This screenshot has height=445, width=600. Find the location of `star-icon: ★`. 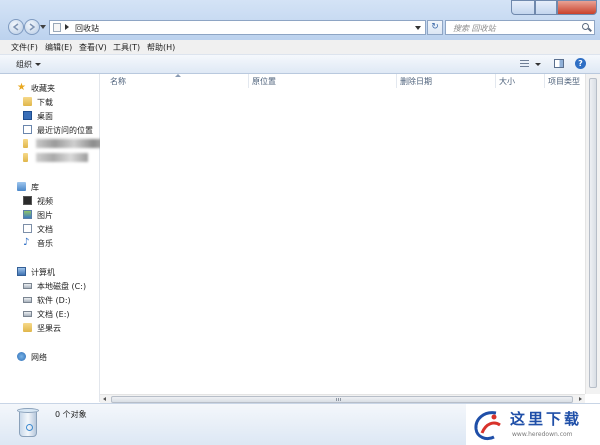

star-icon: ★ is located at coordinates (21, 87).